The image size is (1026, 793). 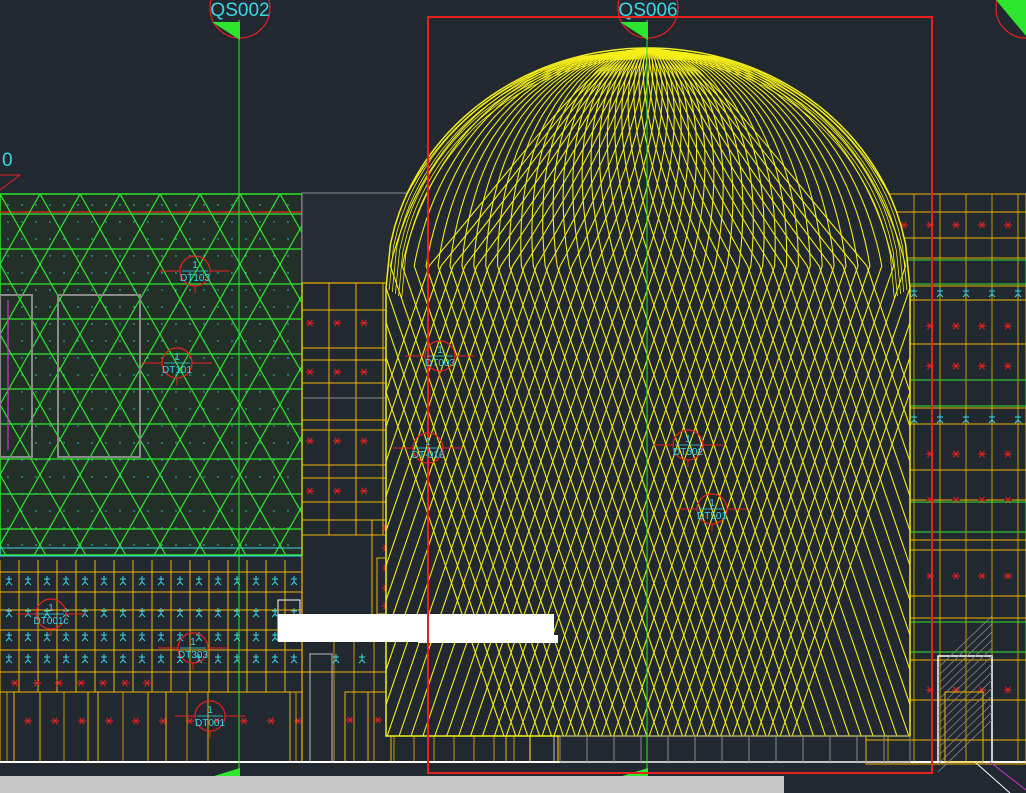 I want to click on white-canopy-lower, so click(x=488, y=639).